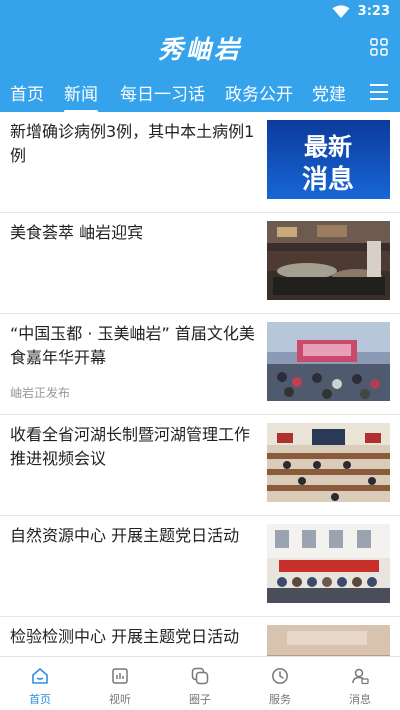  What do you see at coordinates (328, 147) in the screenshot?
I see `thumb-text-latest: 最新` at bounding box center [328, 147].